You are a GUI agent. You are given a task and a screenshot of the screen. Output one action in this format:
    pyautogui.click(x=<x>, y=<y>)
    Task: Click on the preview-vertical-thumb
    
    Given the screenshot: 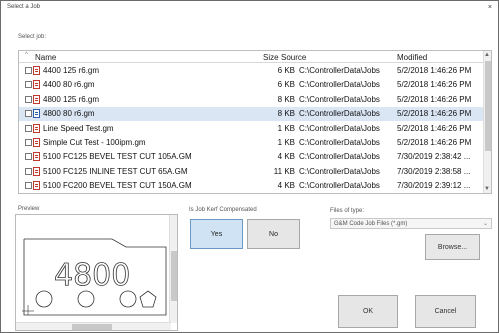 What is the action you would take?
    pyautogui.click(x=174, y=276)
    